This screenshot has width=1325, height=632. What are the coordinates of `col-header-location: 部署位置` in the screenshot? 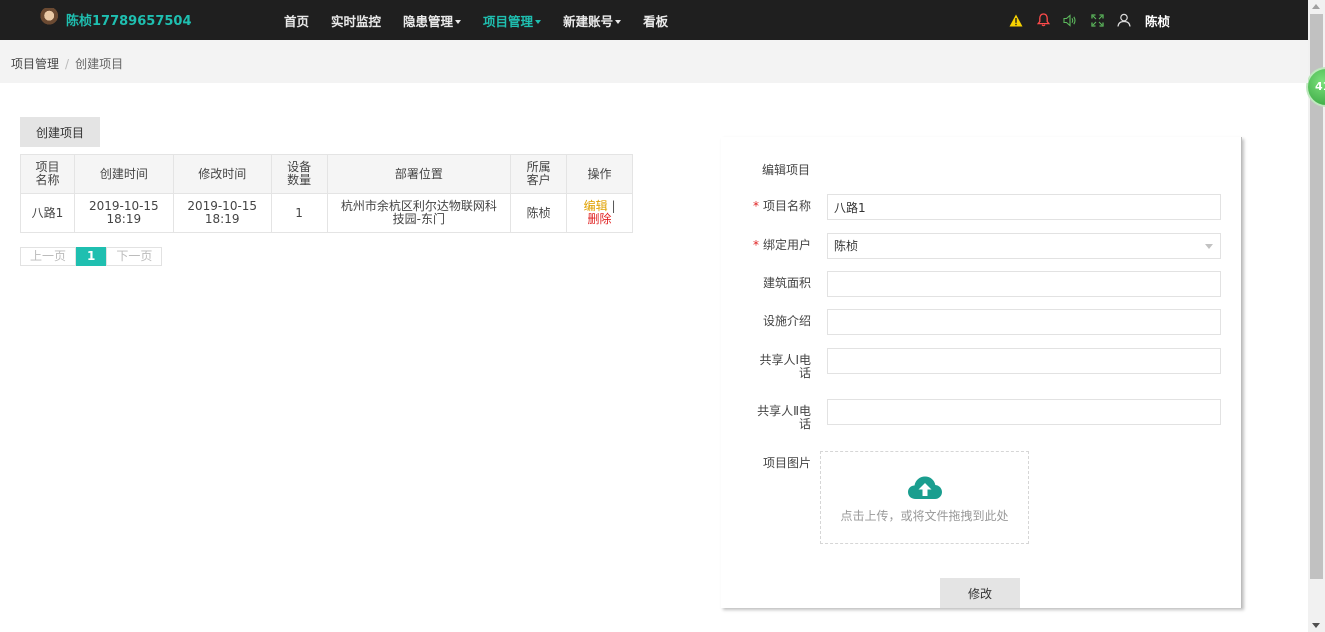 It's located at (419, 174).